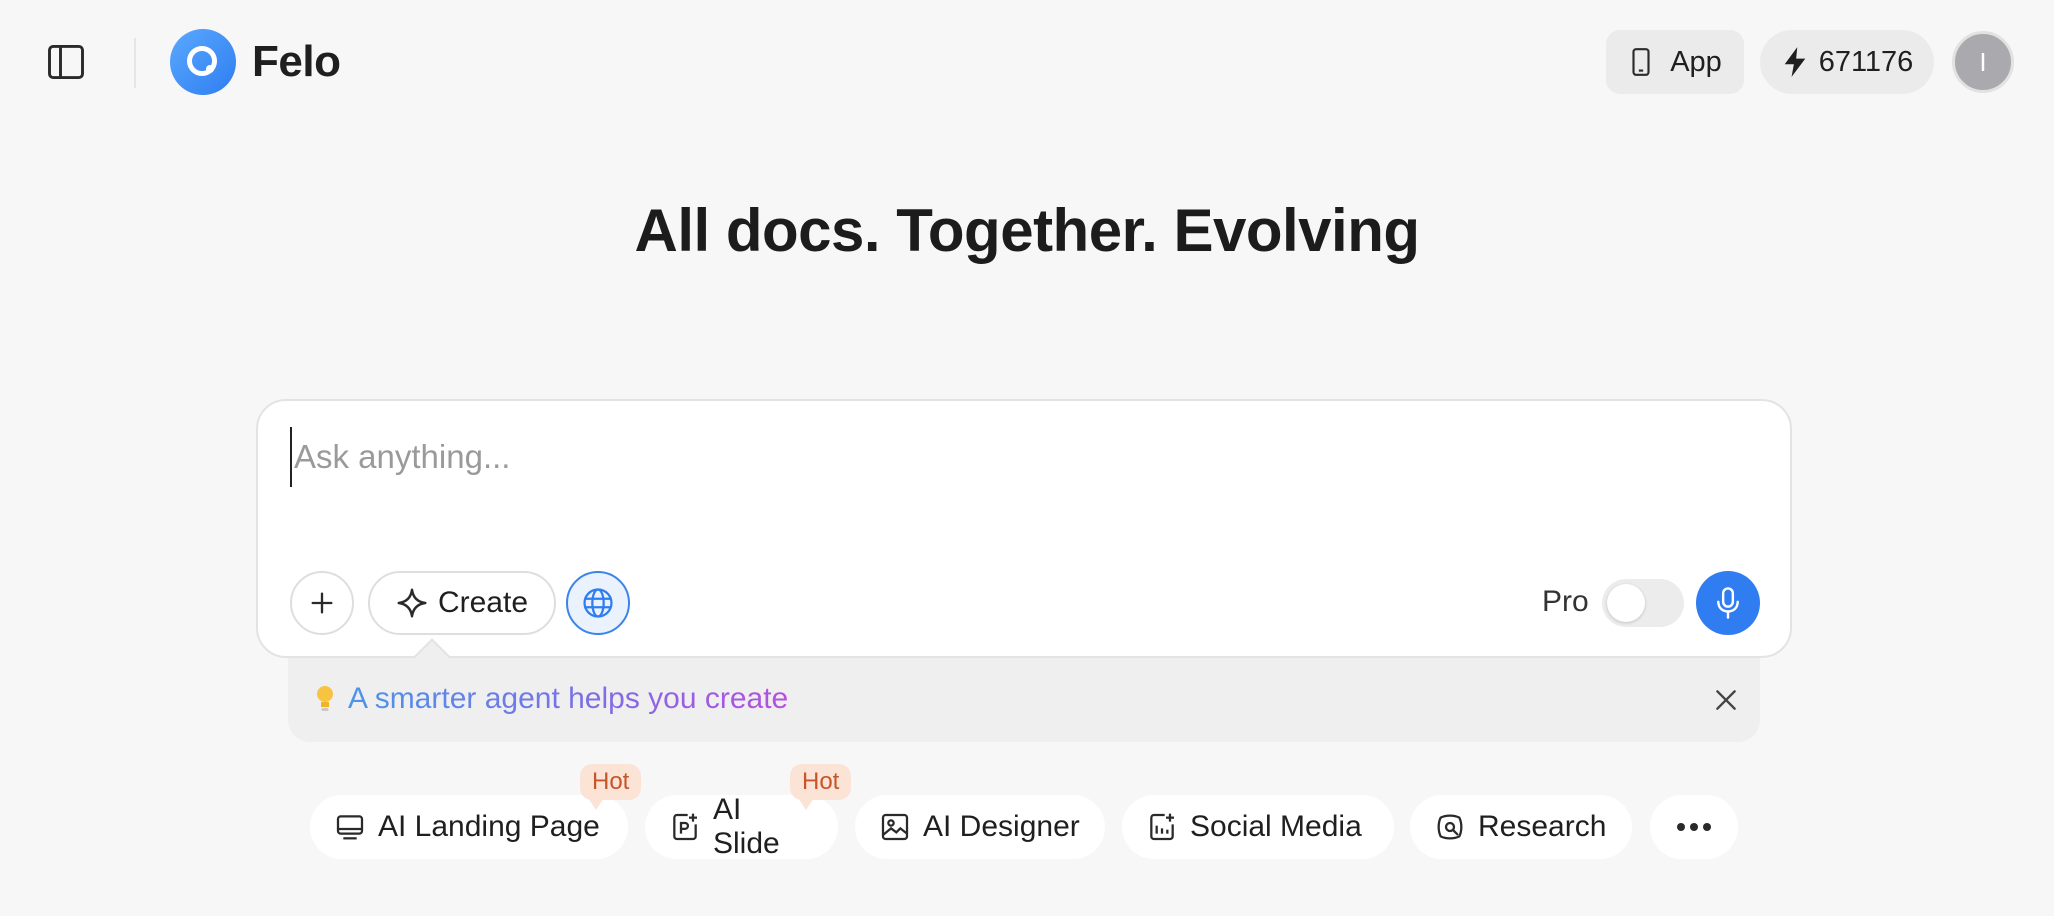 The image size is (2054, 916). What do you see at coordinates (1794, 62) in the screenshot?
I see `lightning-icon` at bounding box center [1794, 62].